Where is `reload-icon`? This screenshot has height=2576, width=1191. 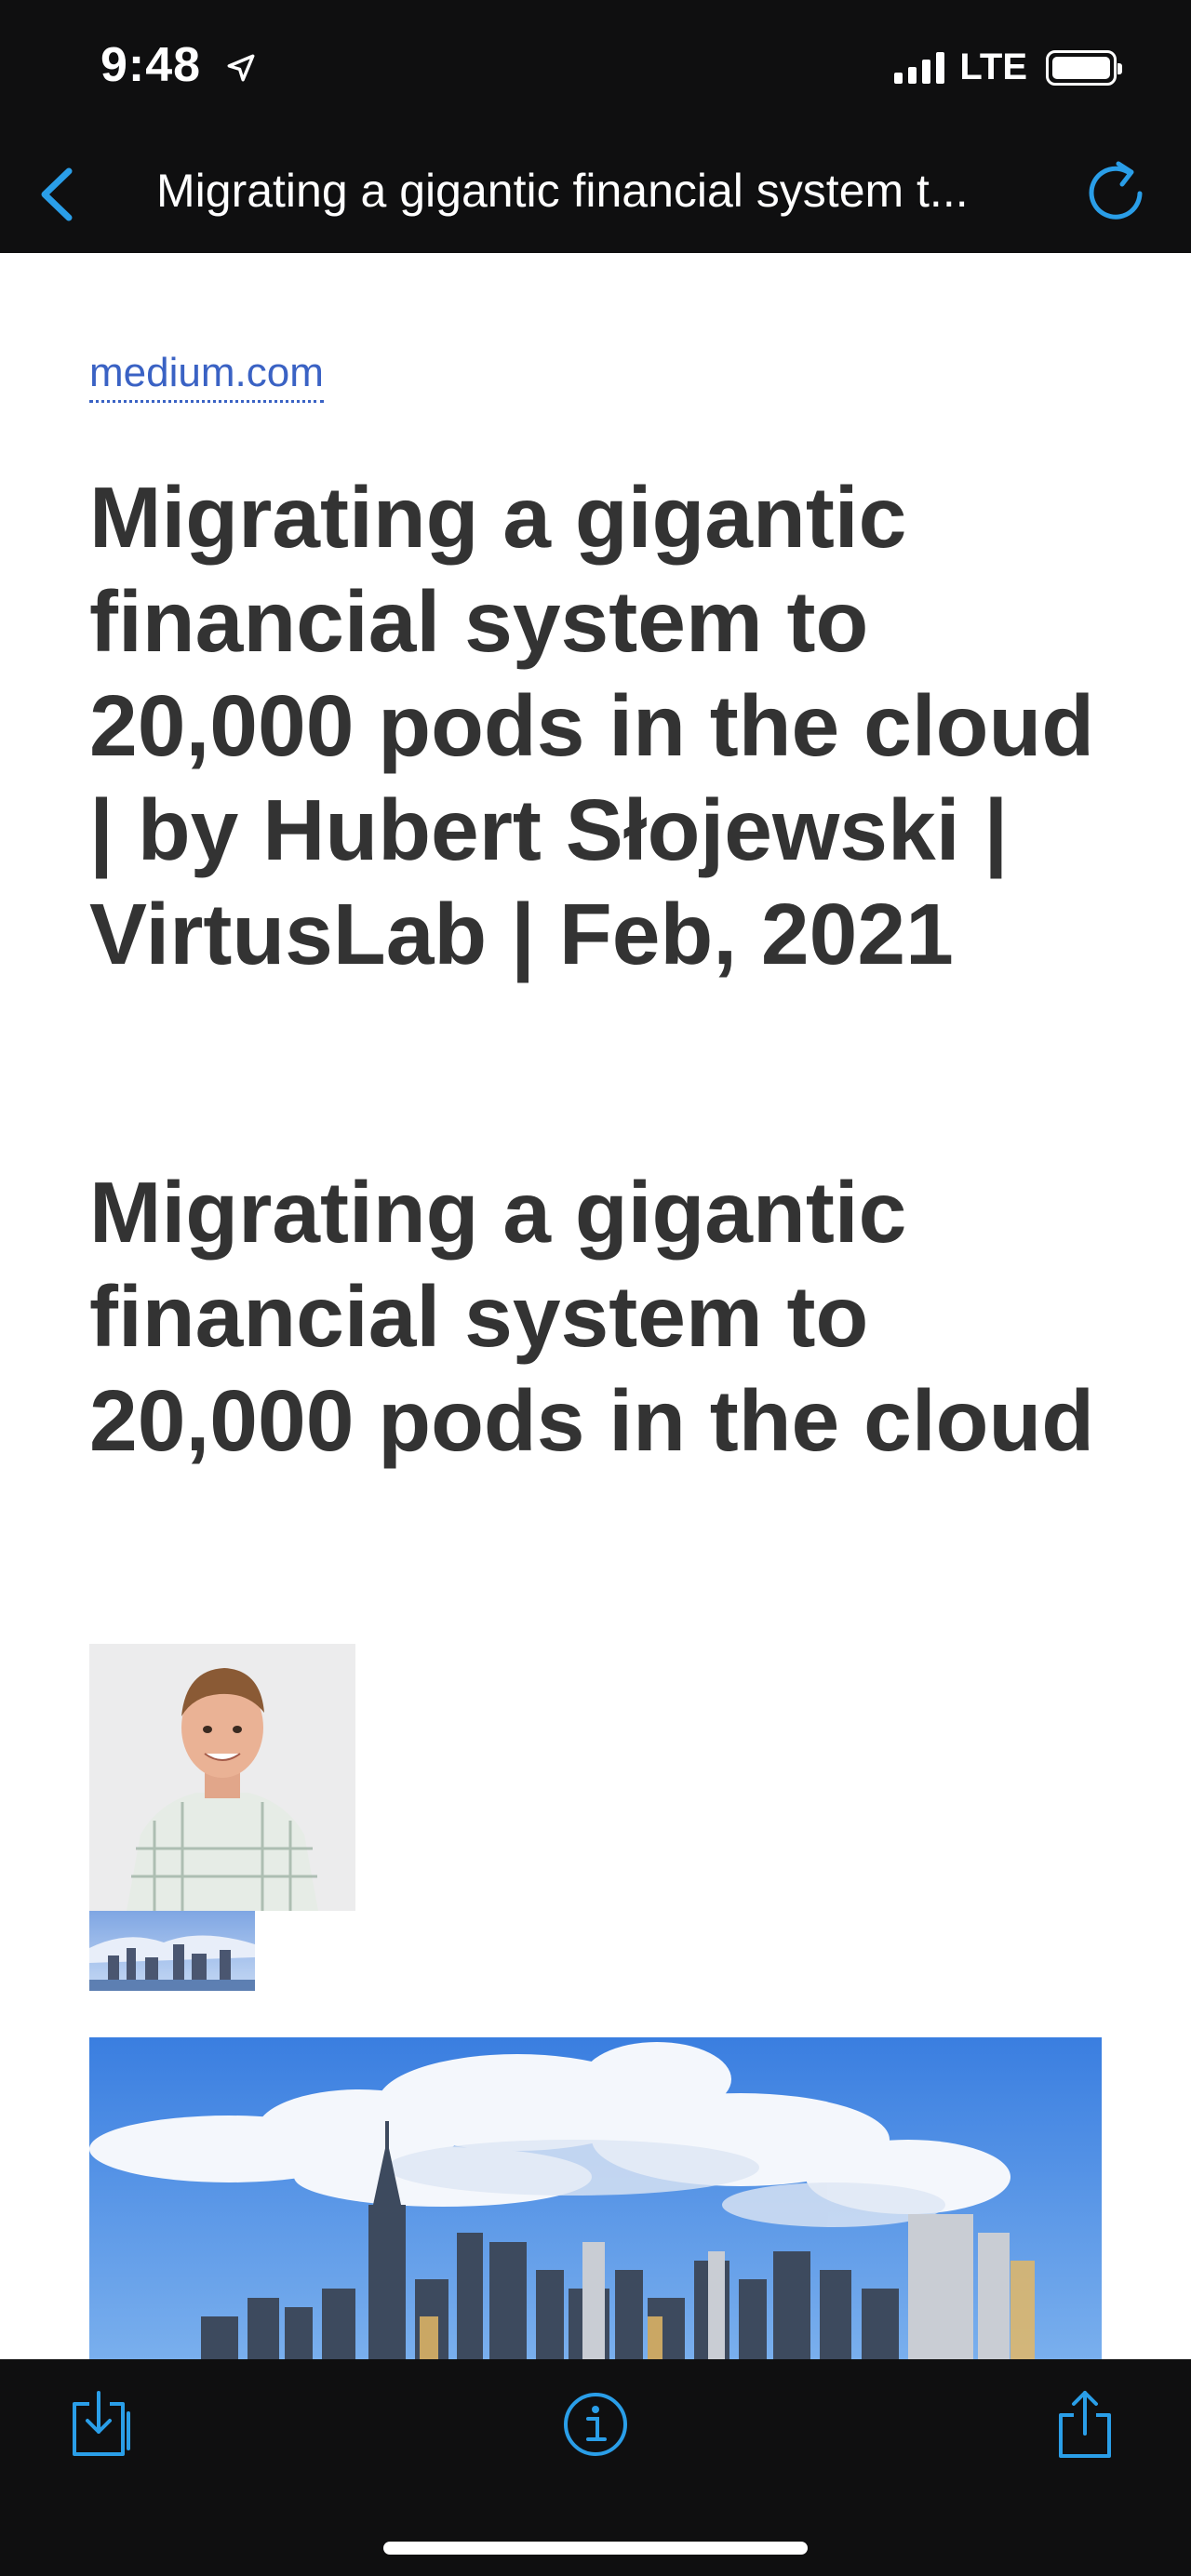 reload-icon is located at coordinates (1116, 190).